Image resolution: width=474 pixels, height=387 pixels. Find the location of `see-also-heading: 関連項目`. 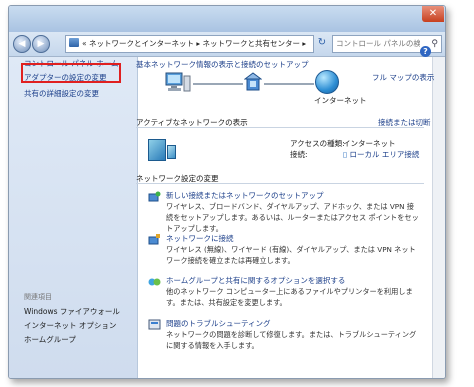

see-also-heading: 関連項目 is located at coordinates (38, 297).